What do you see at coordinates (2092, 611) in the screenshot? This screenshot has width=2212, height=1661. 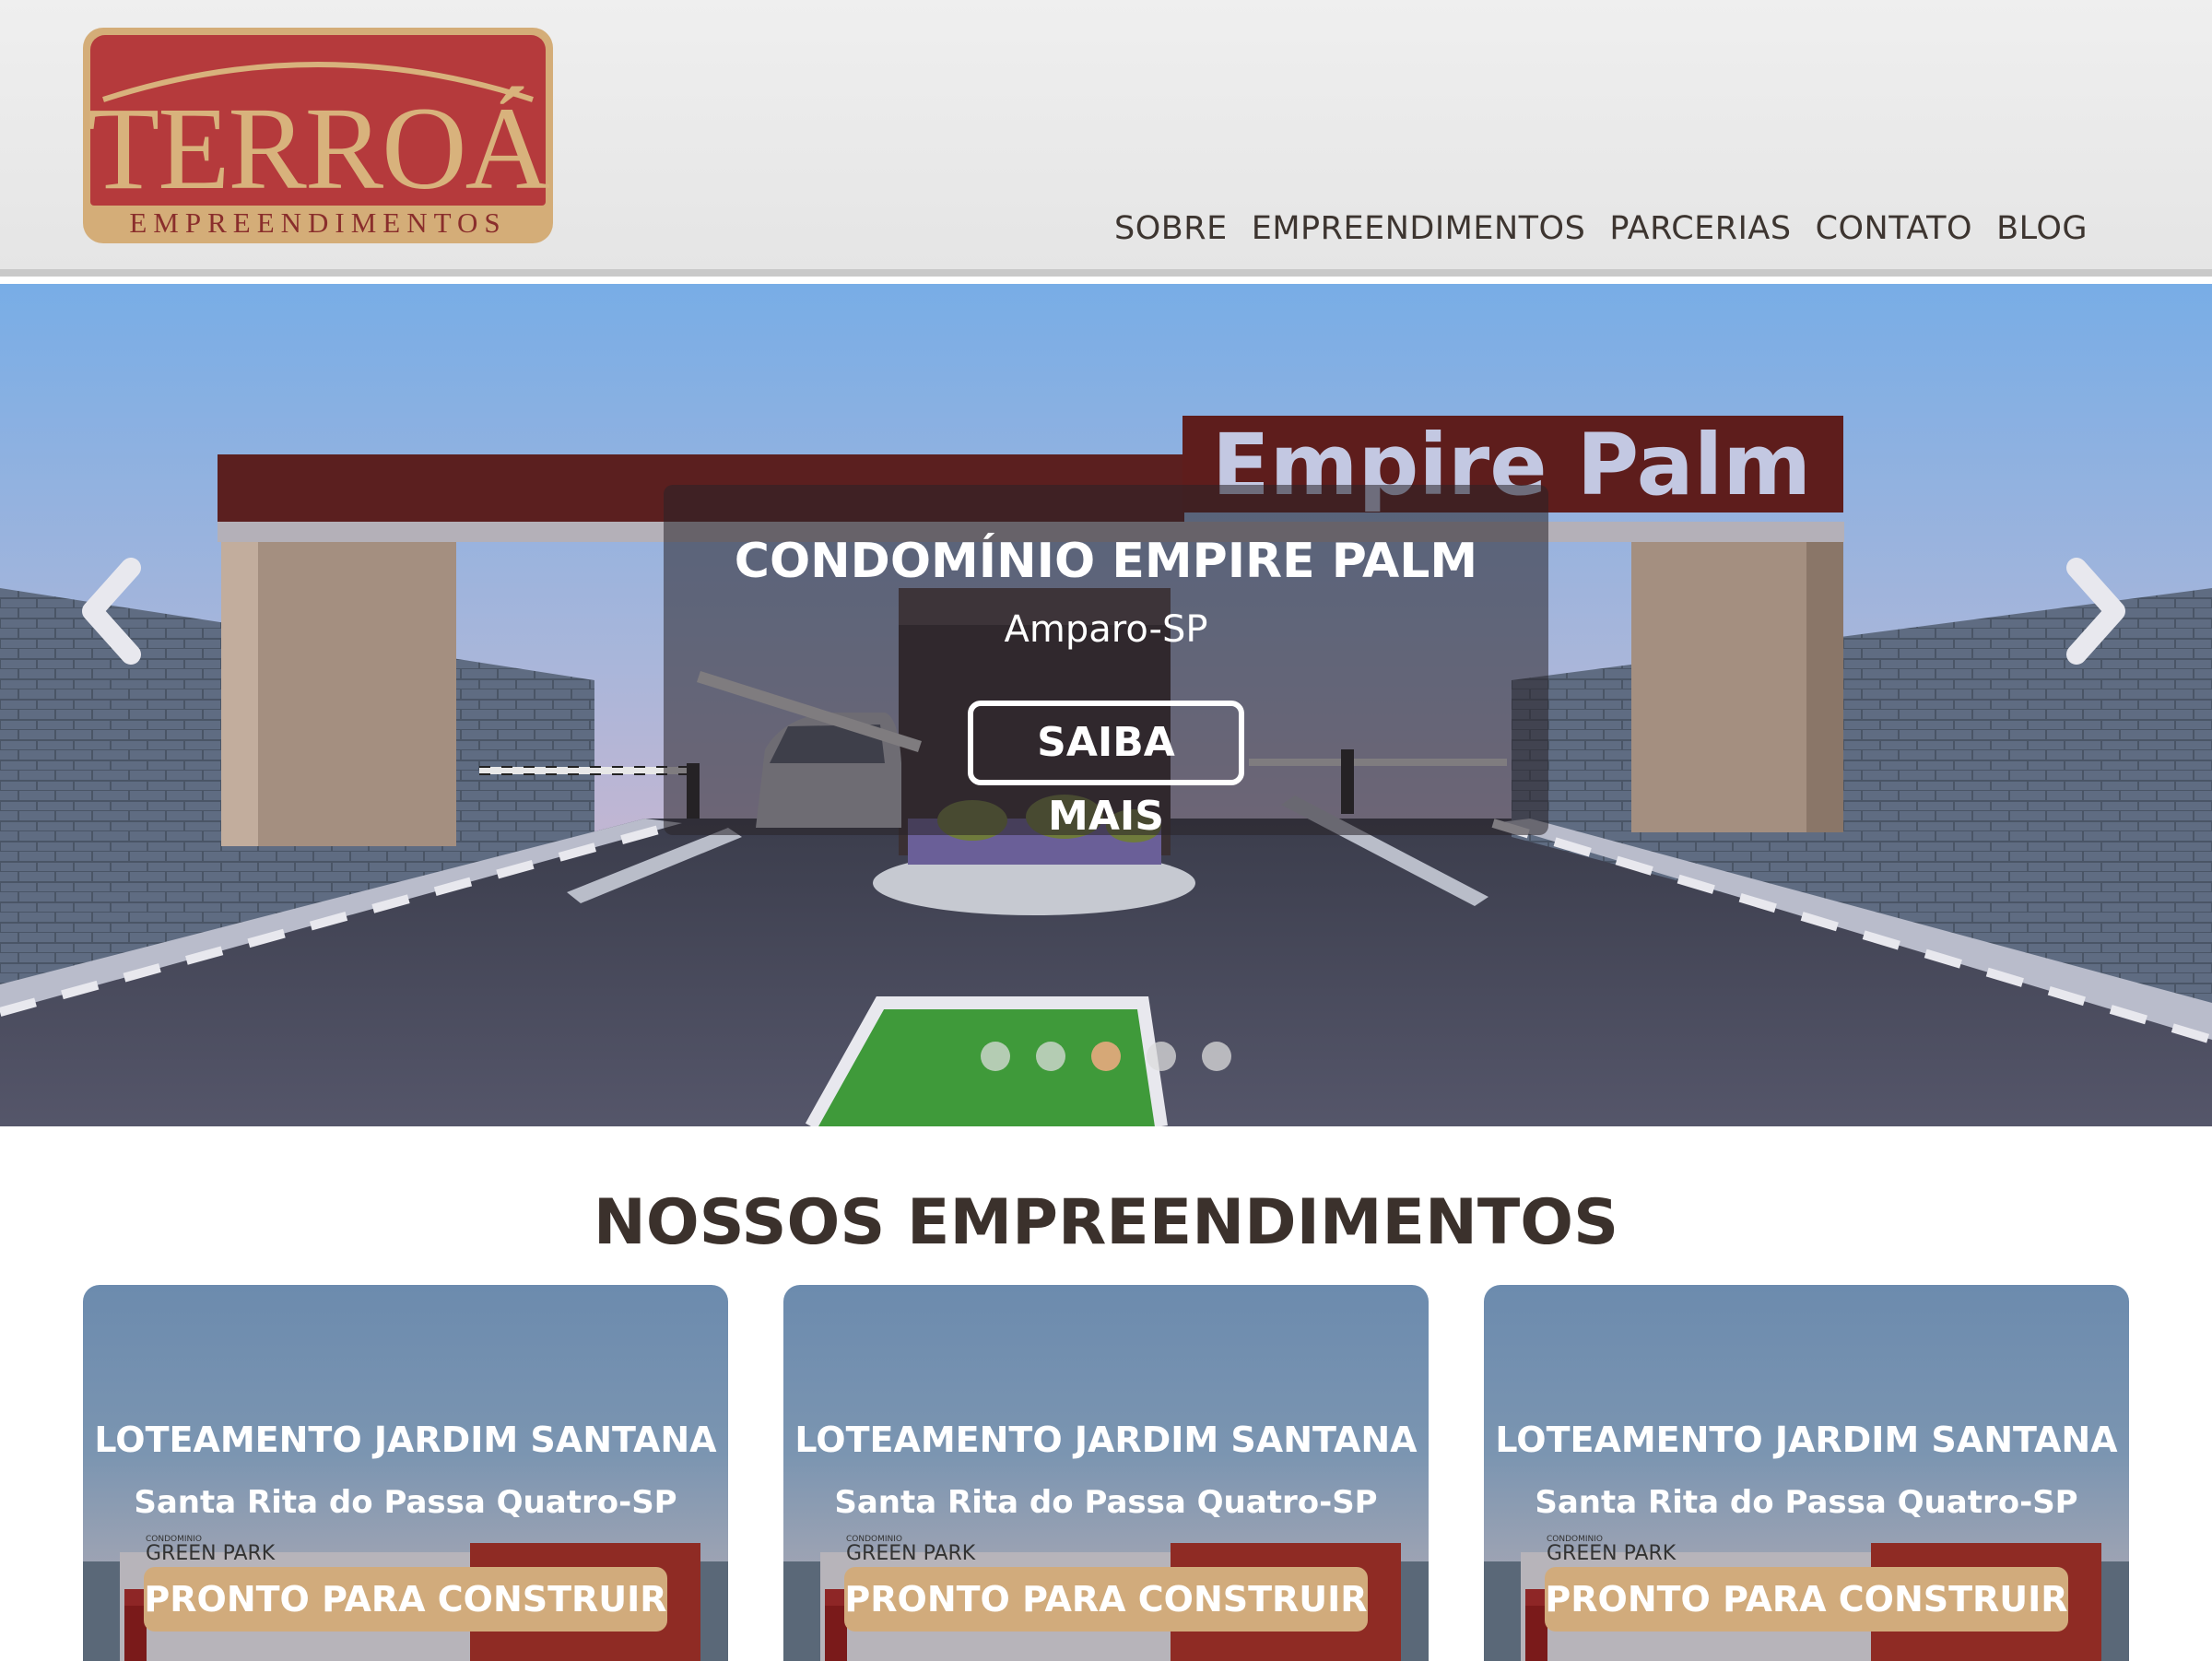 I see `carousel-next-arrow-icon` at bounding box center [2092, 611].